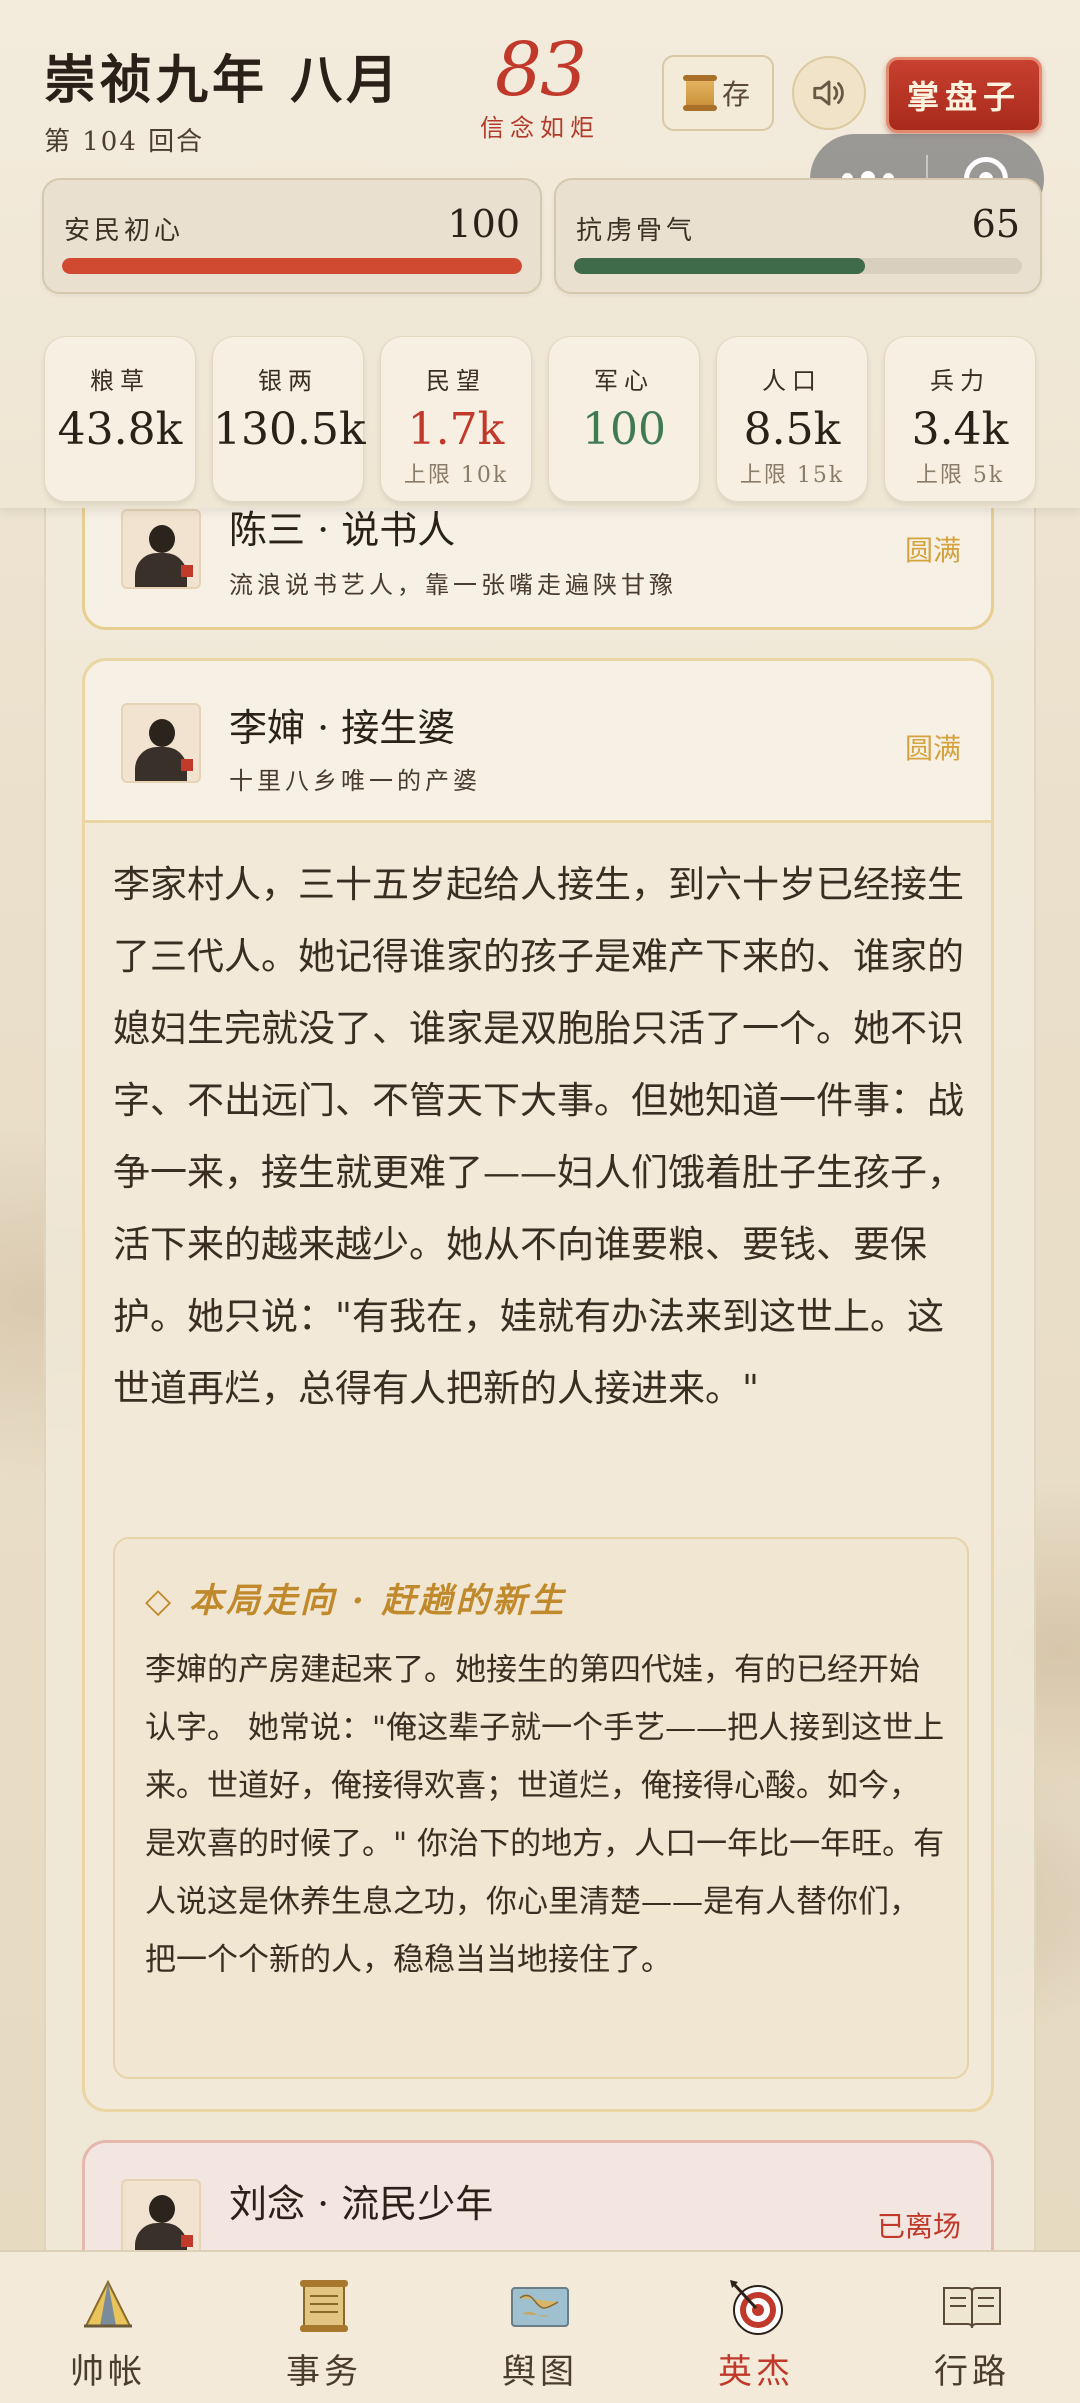  I want to click on tab-shiwu: 事务, so click(324, 2327).